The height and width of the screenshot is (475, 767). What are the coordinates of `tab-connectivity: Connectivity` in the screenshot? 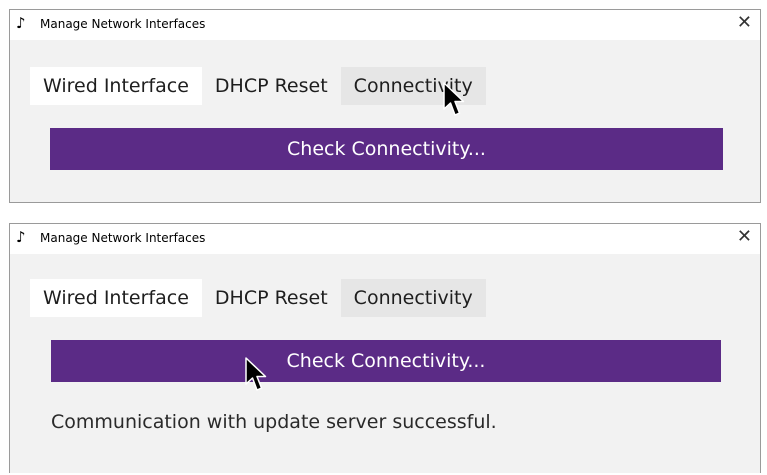 It's located at (413, 298).